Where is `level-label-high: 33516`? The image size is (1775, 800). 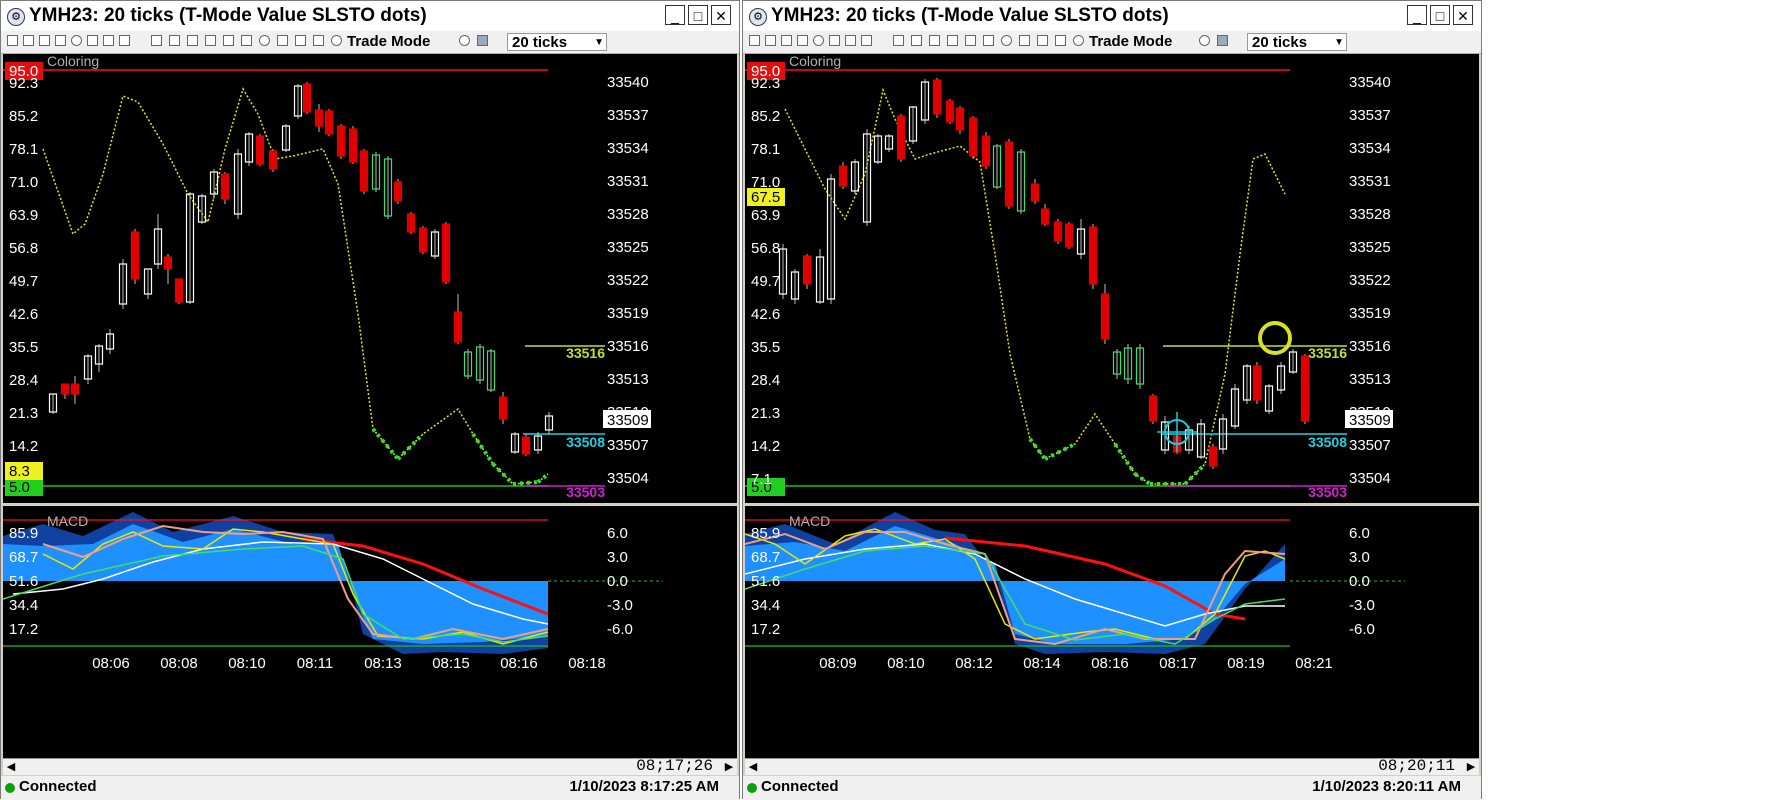
level-label-high: 33516 is located at coordinates (1327, 353).